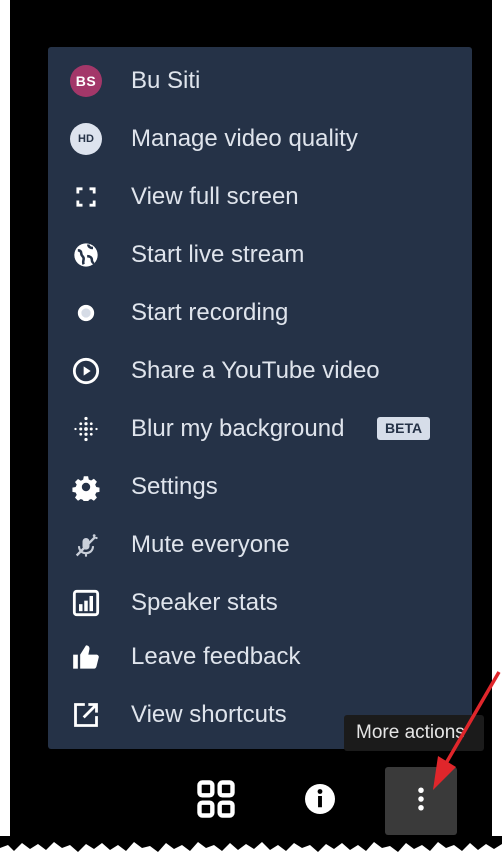 Image resolution: width=502 pixels, height=861 pixels. I want to click on grid-icon, so click(216, 801).